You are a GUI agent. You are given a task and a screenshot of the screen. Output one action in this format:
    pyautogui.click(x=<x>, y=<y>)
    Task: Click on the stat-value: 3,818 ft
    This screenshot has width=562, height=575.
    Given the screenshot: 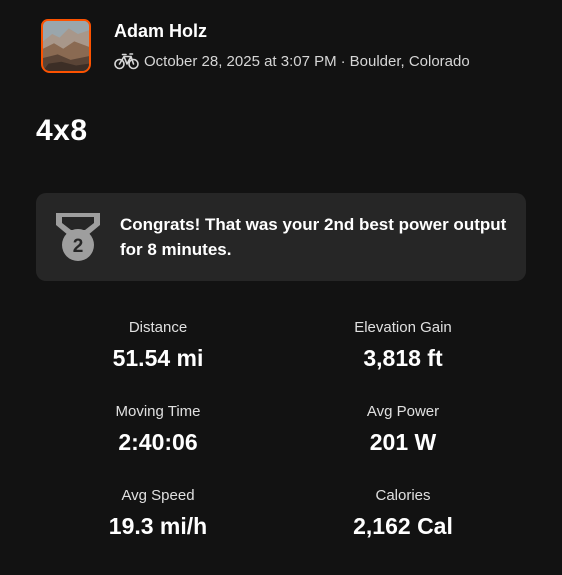 What is the action you would take?
    pyautogui.click(x=403, y=358)
    